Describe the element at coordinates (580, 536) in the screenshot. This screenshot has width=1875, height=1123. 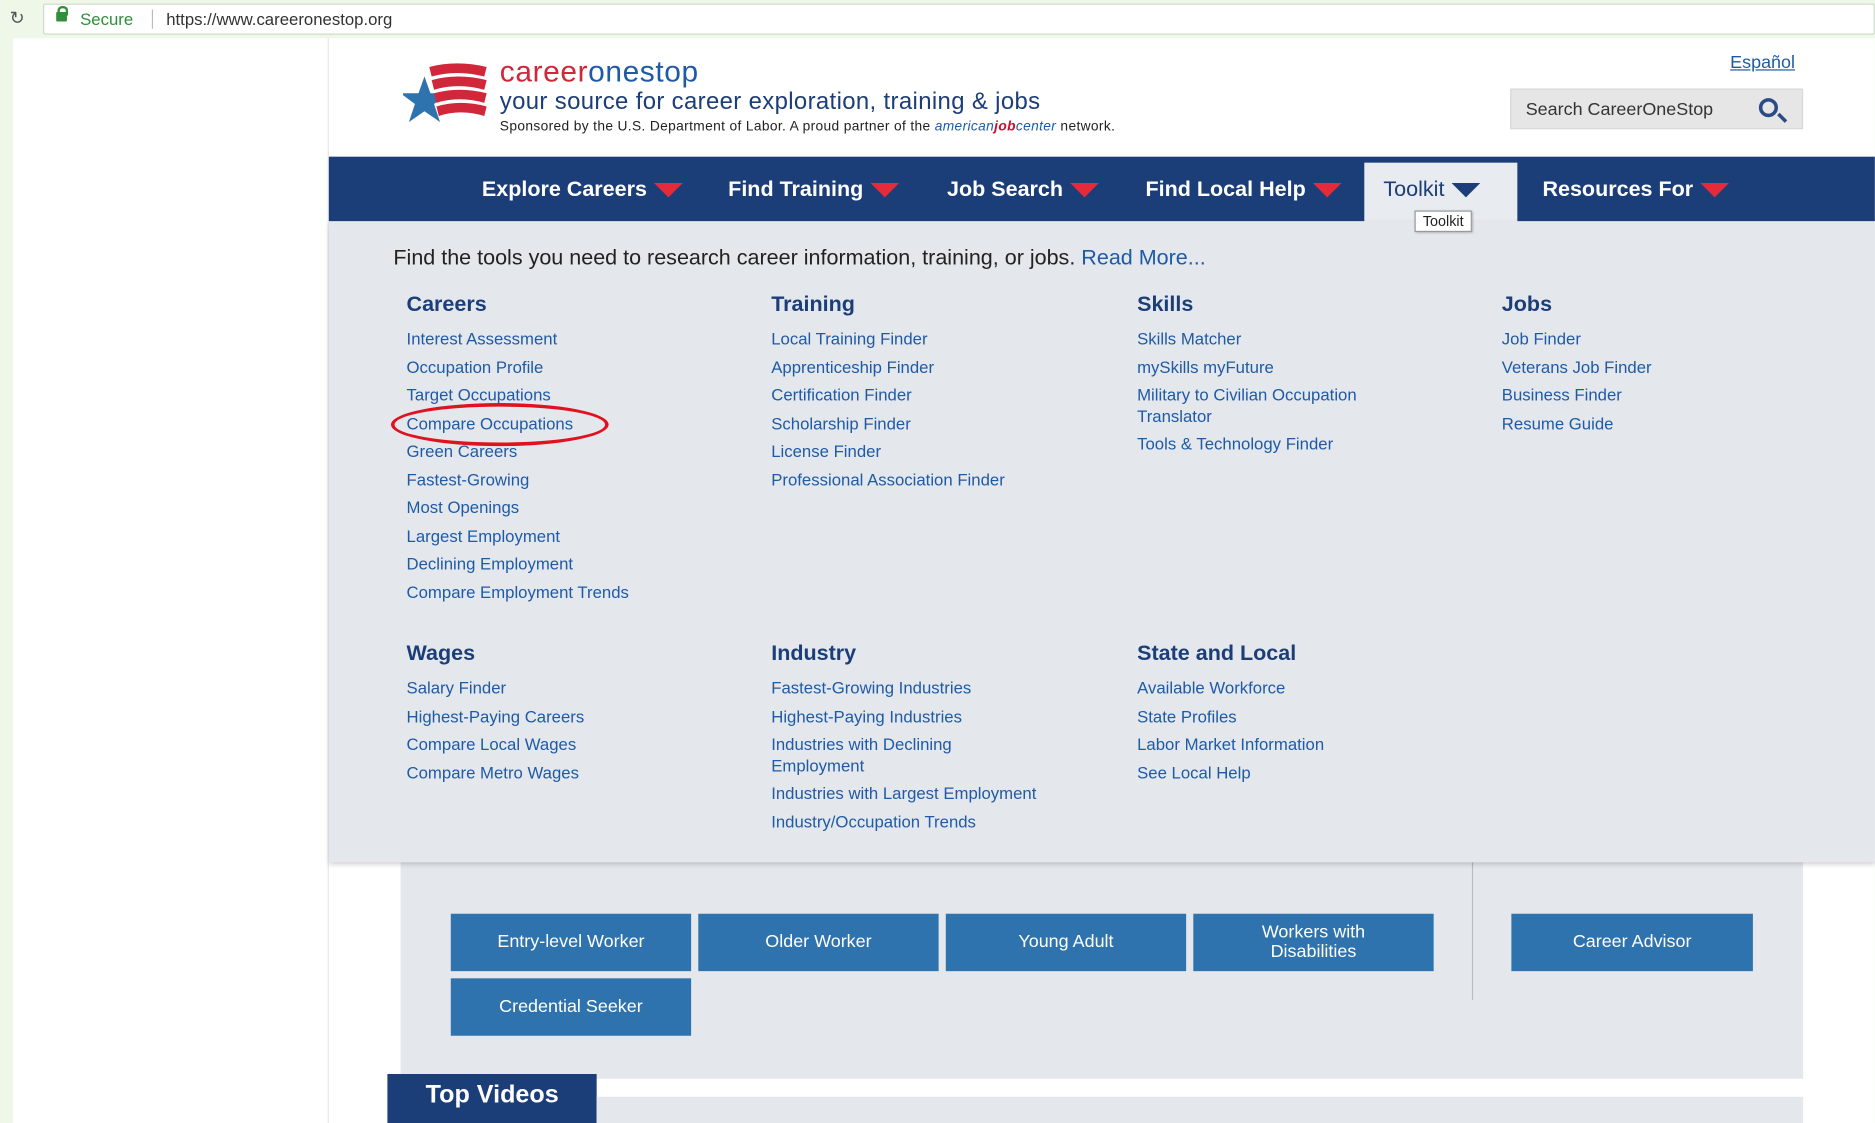
I see `link-largest-employment: Largest Employment` at that location.